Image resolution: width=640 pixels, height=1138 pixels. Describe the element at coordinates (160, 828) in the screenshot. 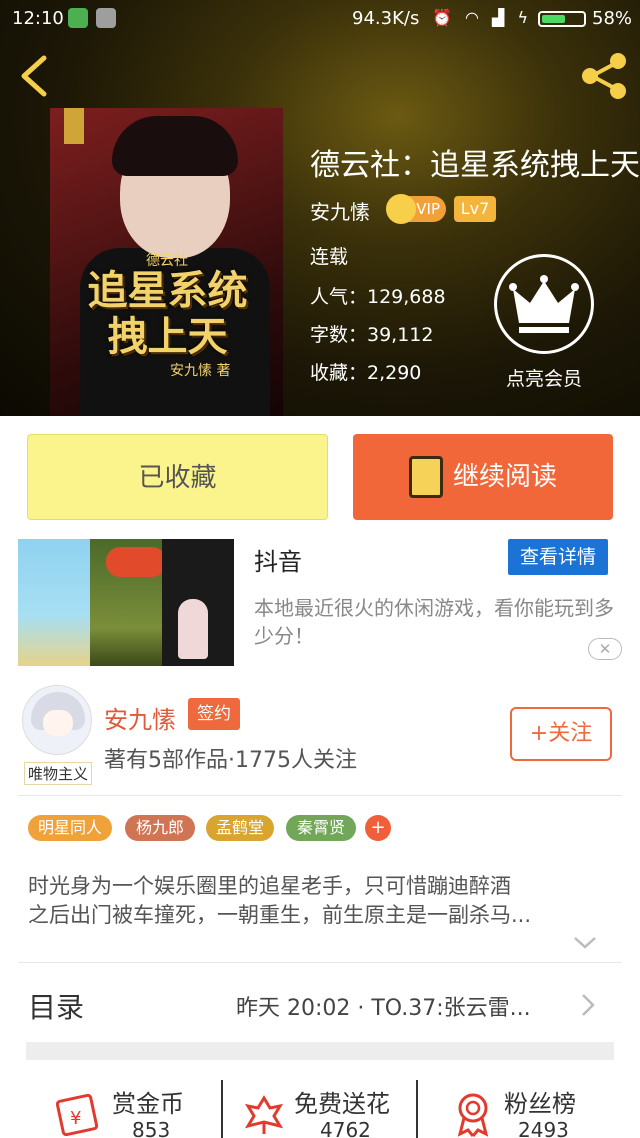

I see `tag-item: 杨九郎` at that location.